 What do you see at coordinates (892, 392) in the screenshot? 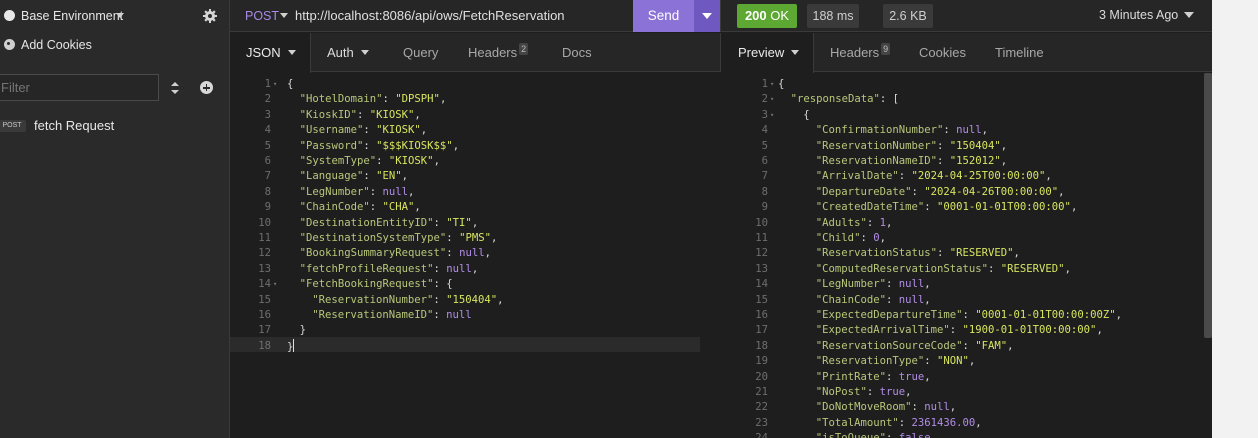
I see `code-token: true` at bounding box center [892, 392].